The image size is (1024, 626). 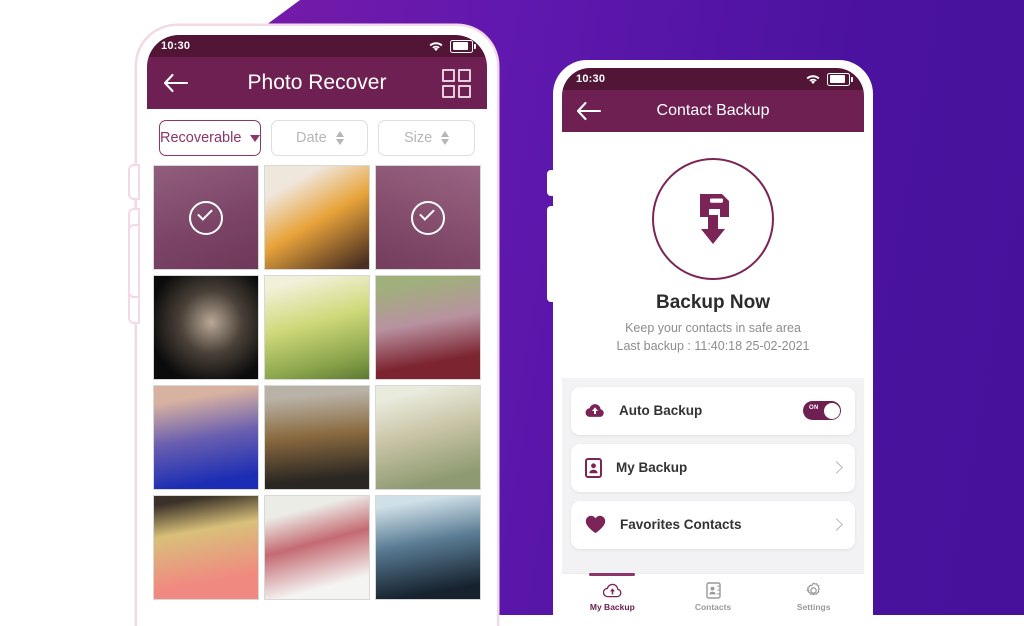 What do you see at coordinates (681, 524) in the screenshot?
I see `row-label: Favorites Contacts` at bounding box center [681, 524].